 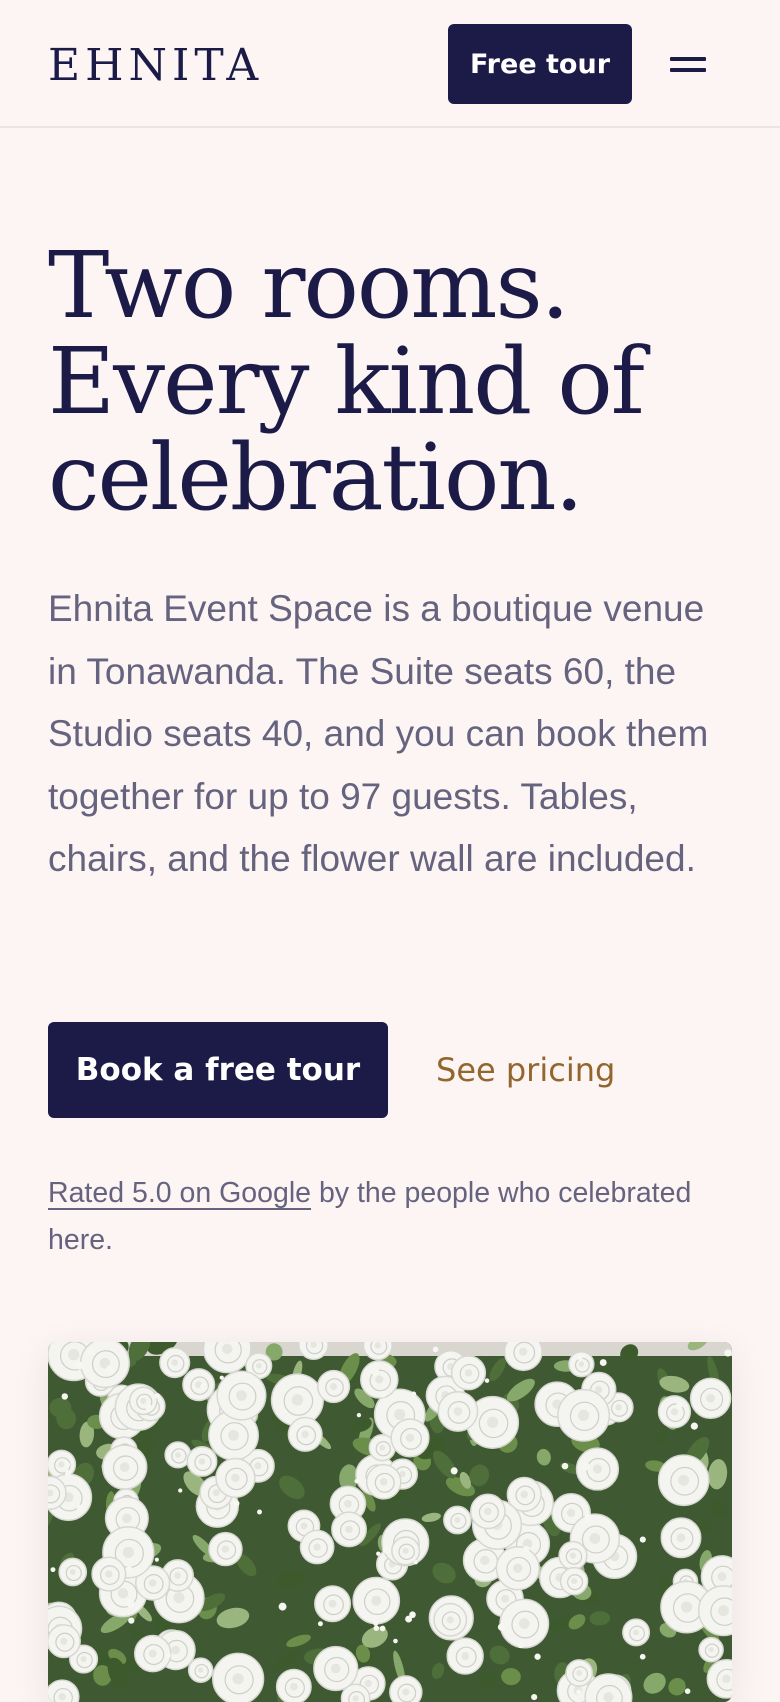 I want to click on book-free-tour-button: Book a free tour, so click(x=218, y=1070).